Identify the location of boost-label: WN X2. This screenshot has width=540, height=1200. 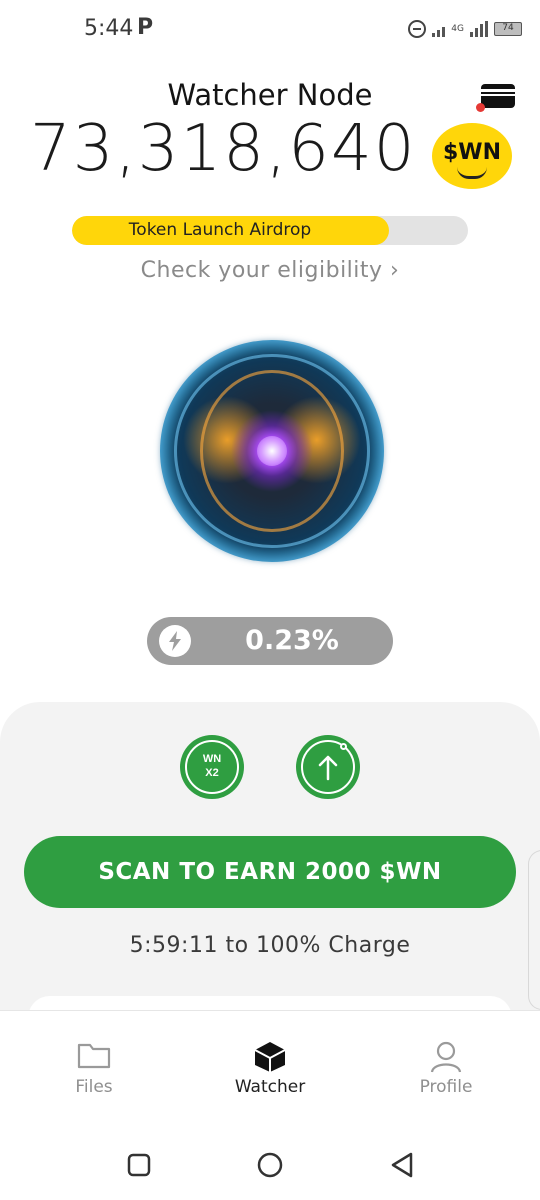
(212, 766).